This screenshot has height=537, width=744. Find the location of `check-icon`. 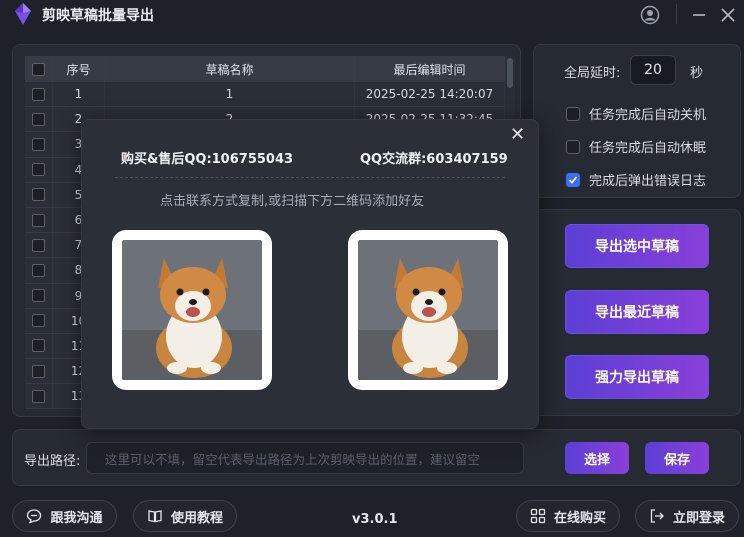

check-icon is located at coordinates (573, 179).